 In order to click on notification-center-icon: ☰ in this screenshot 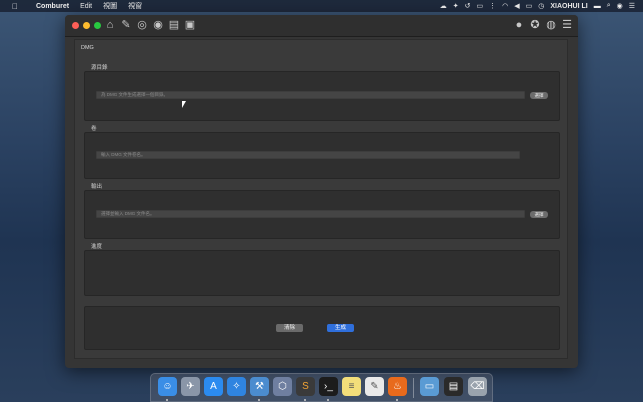, I will do `click(632, 6)`.